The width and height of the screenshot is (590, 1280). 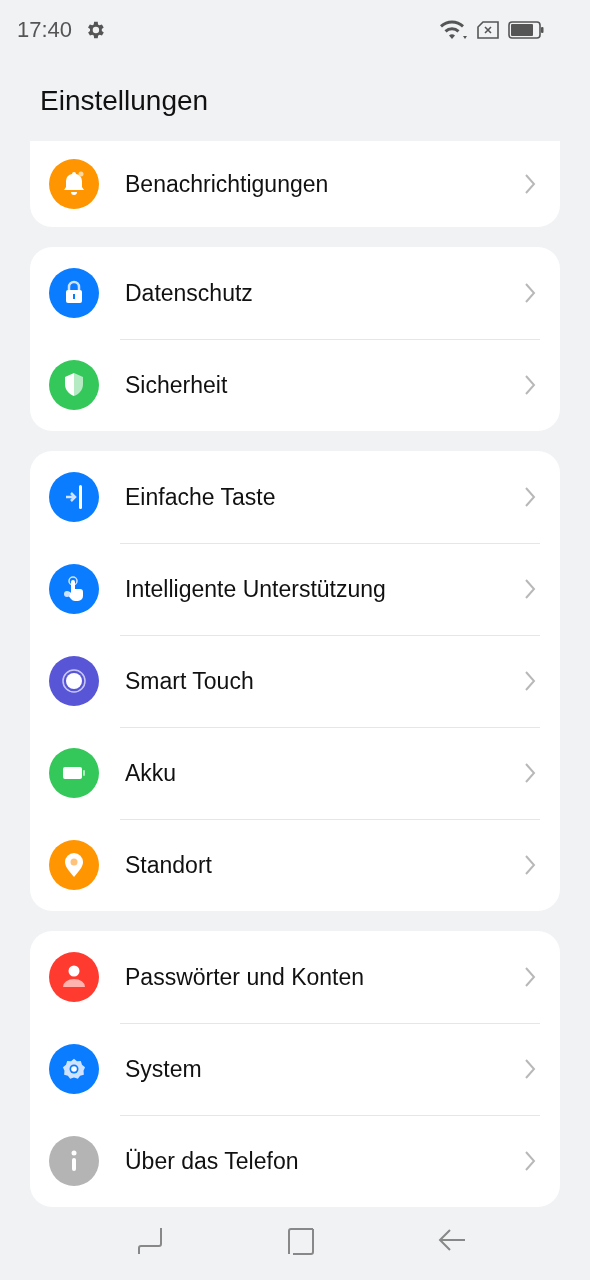 I want to click on settings-item: Smart Touch, so click(x=295, y=681).